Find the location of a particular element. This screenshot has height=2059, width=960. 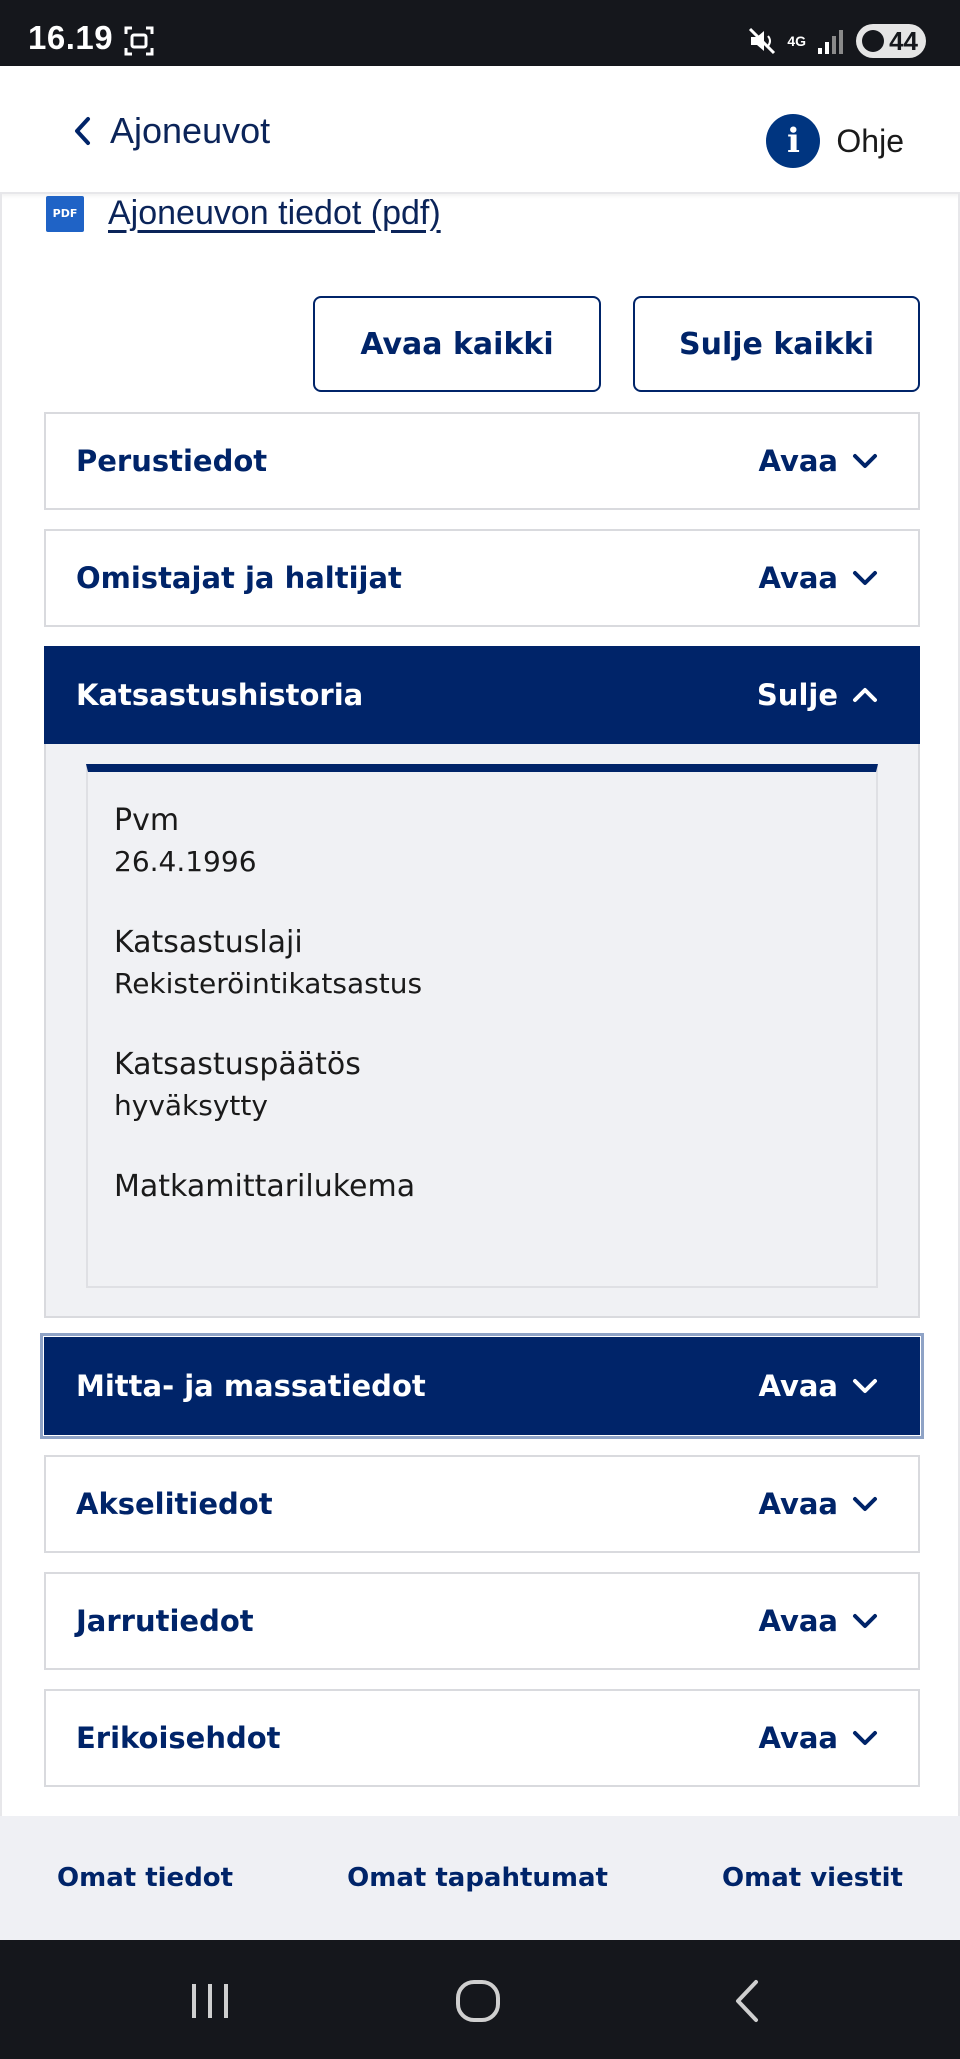

recent-apps-icon is located at coordinates (210, 2001).